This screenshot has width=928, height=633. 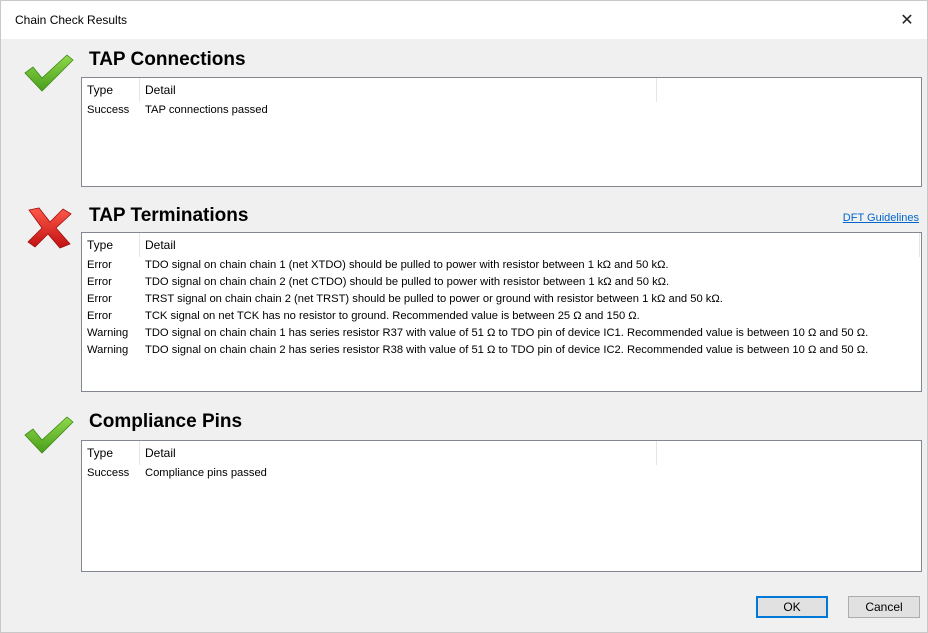 I want to click on dft-guidelines-link: DFT Guidelines, so click(x=881, y=218).